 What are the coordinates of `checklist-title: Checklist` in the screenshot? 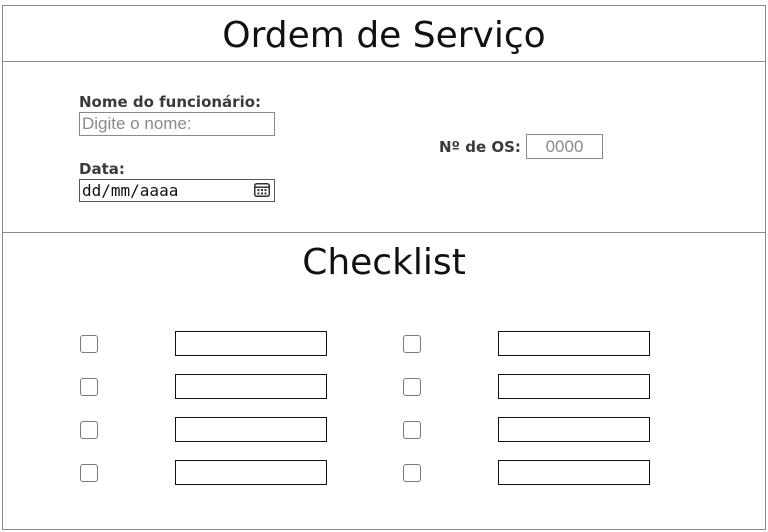 It's located at (384, 262).